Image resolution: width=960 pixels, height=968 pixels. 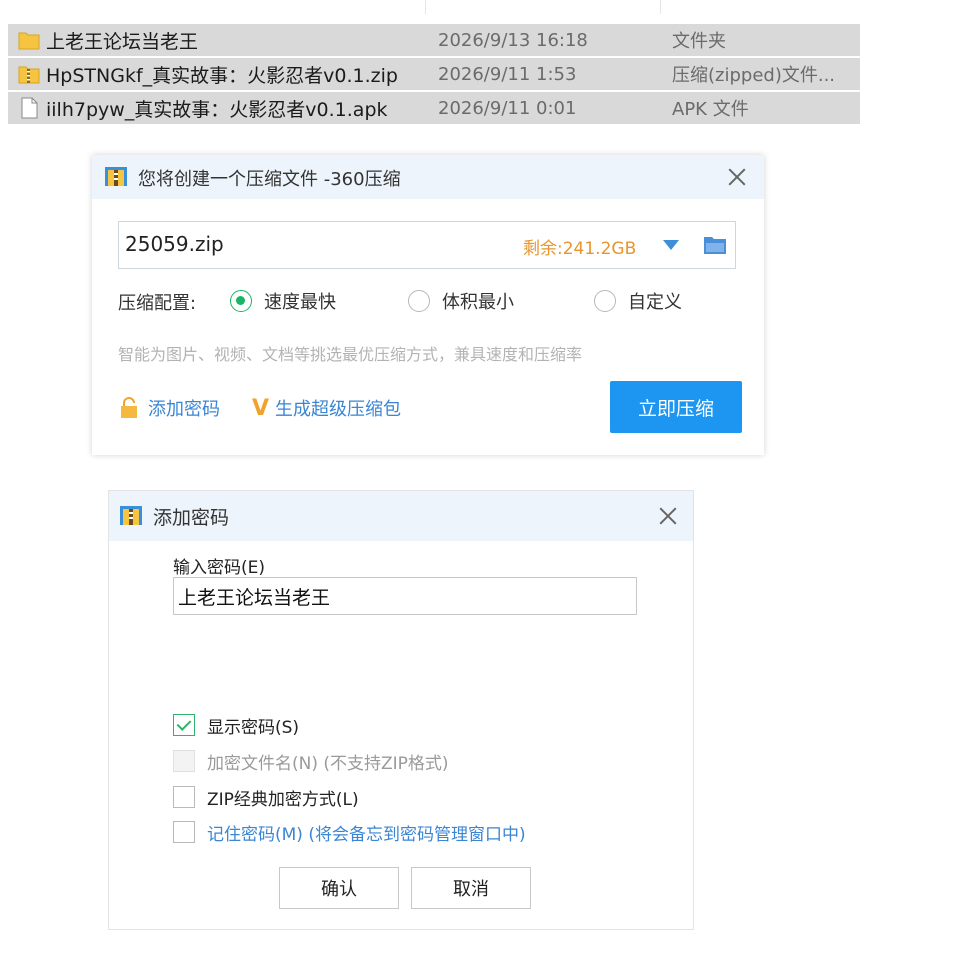 What do you see at coordinates (507, 108) in the screenshot?
I see `file-date: 2026/9/11 0:01` at bounding box center [507, 108].